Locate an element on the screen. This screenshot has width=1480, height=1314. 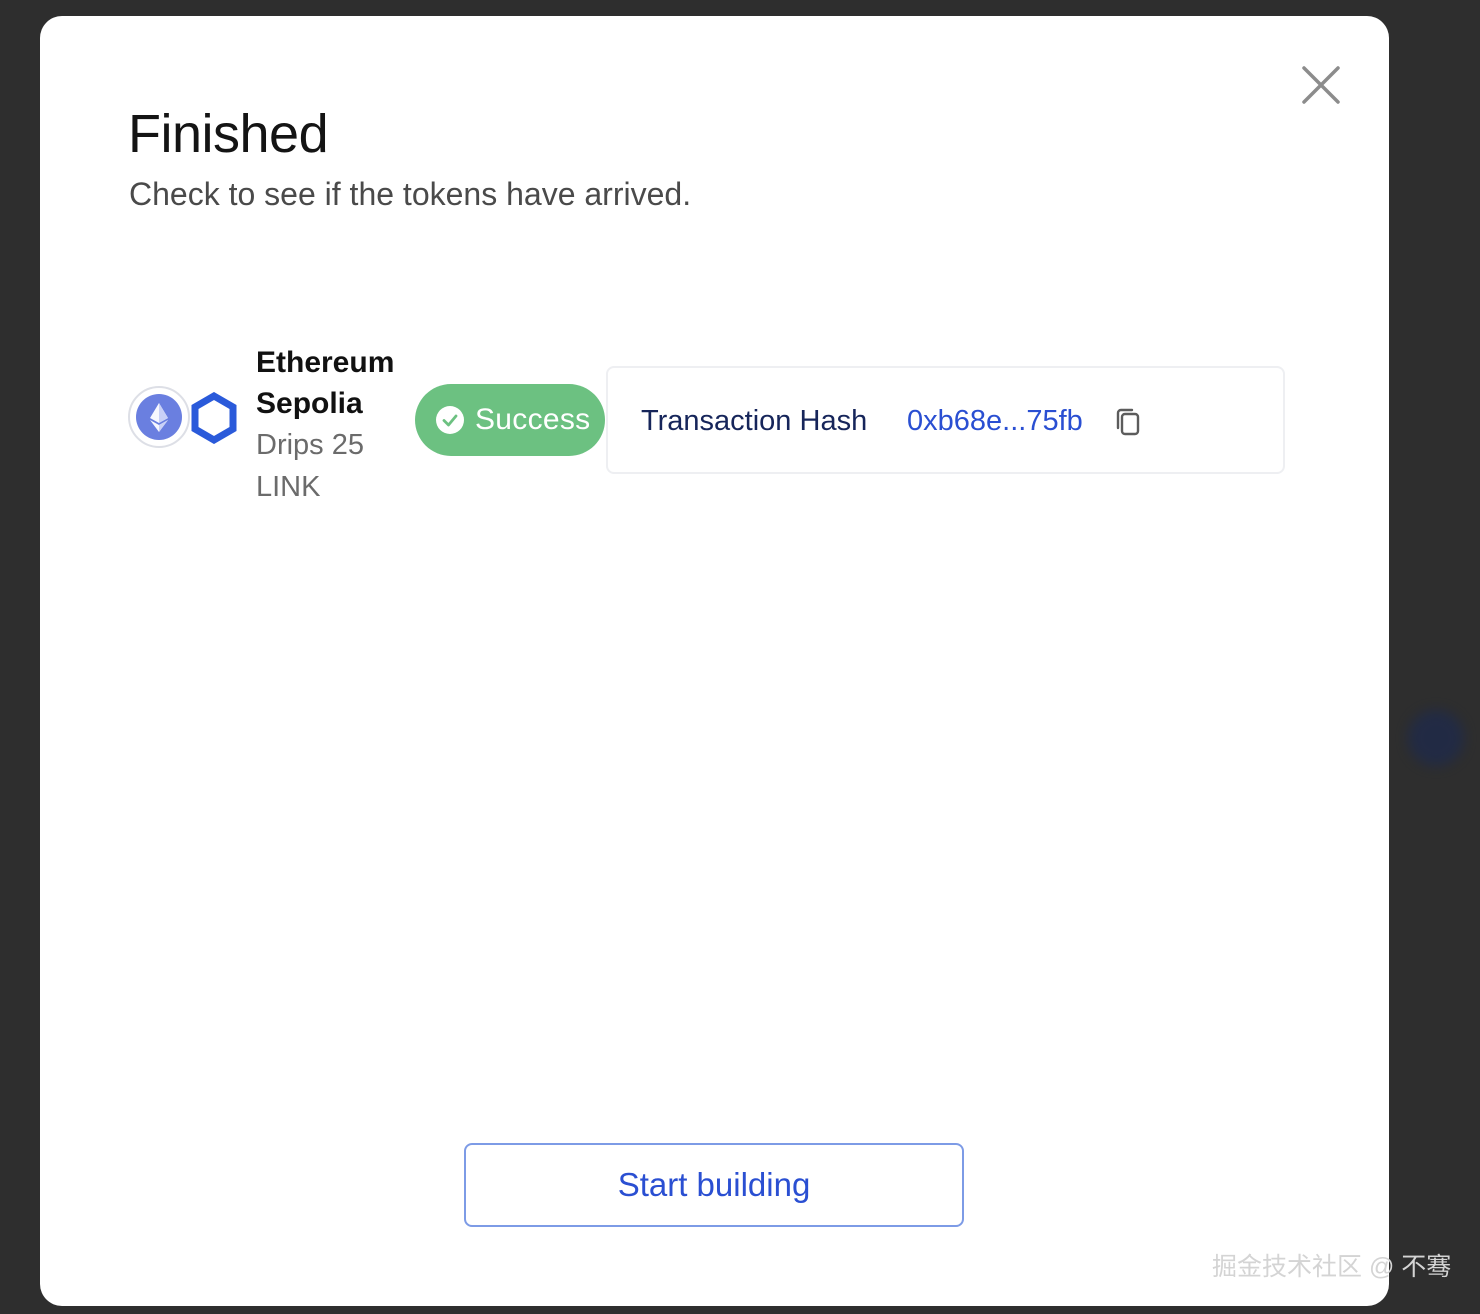
chainlink-icon is located at coordinates (214, 418).